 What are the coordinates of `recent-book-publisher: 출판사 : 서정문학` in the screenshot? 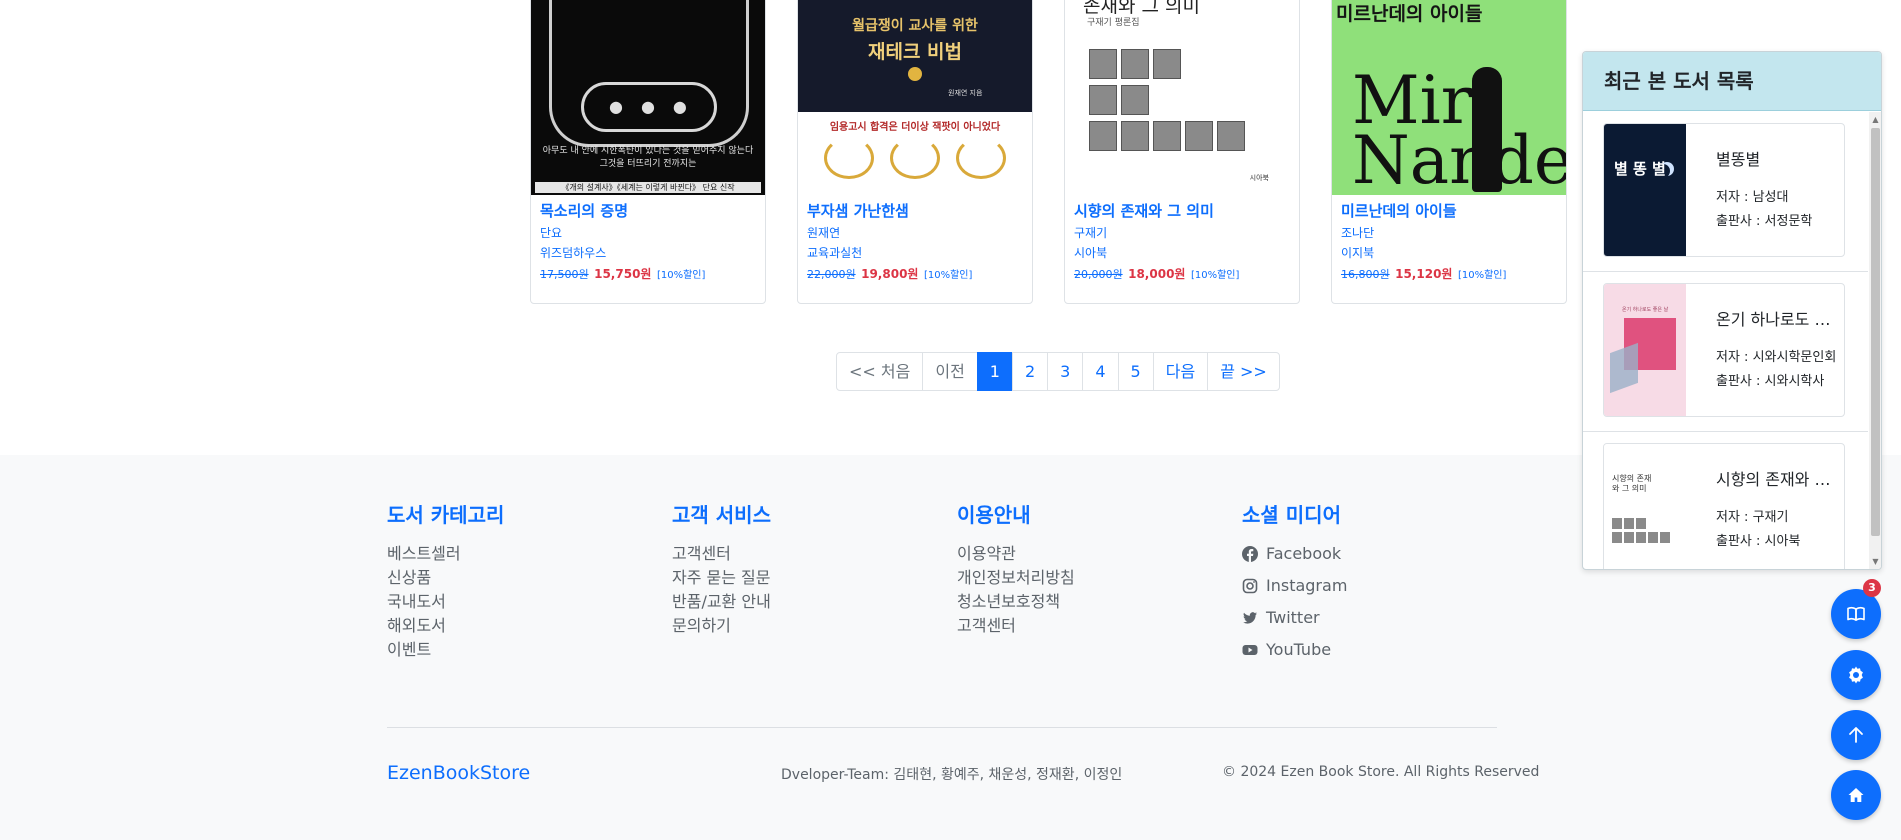 It's located at (1764, 221).